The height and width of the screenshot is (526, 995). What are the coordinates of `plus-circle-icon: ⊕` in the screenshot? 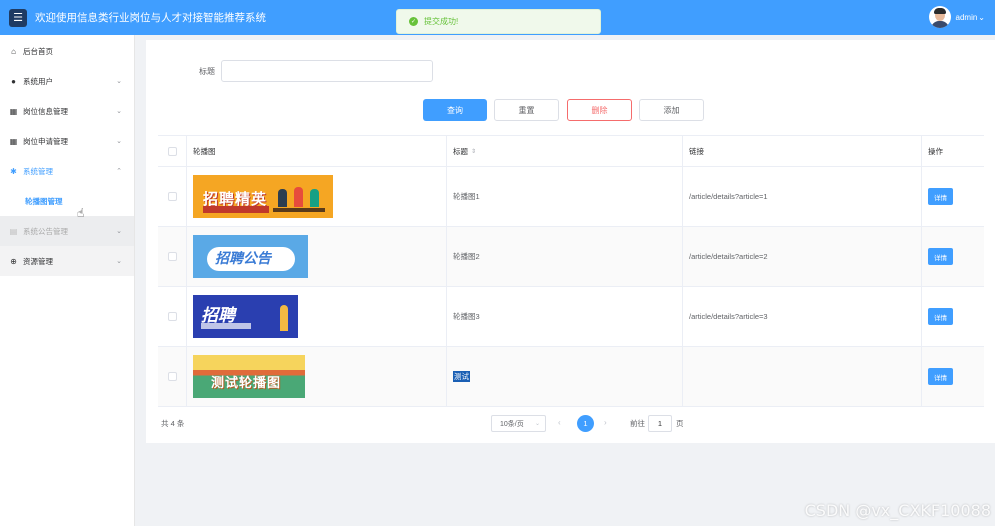 It's located at (13, 261).